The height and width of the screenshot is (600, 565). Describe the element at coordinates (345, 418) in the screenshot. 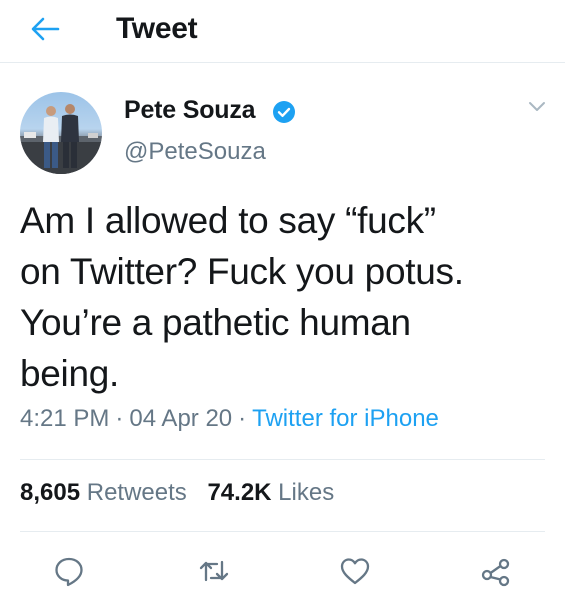

I see `tweet-source-link: Twitter for iPhone` at that location.